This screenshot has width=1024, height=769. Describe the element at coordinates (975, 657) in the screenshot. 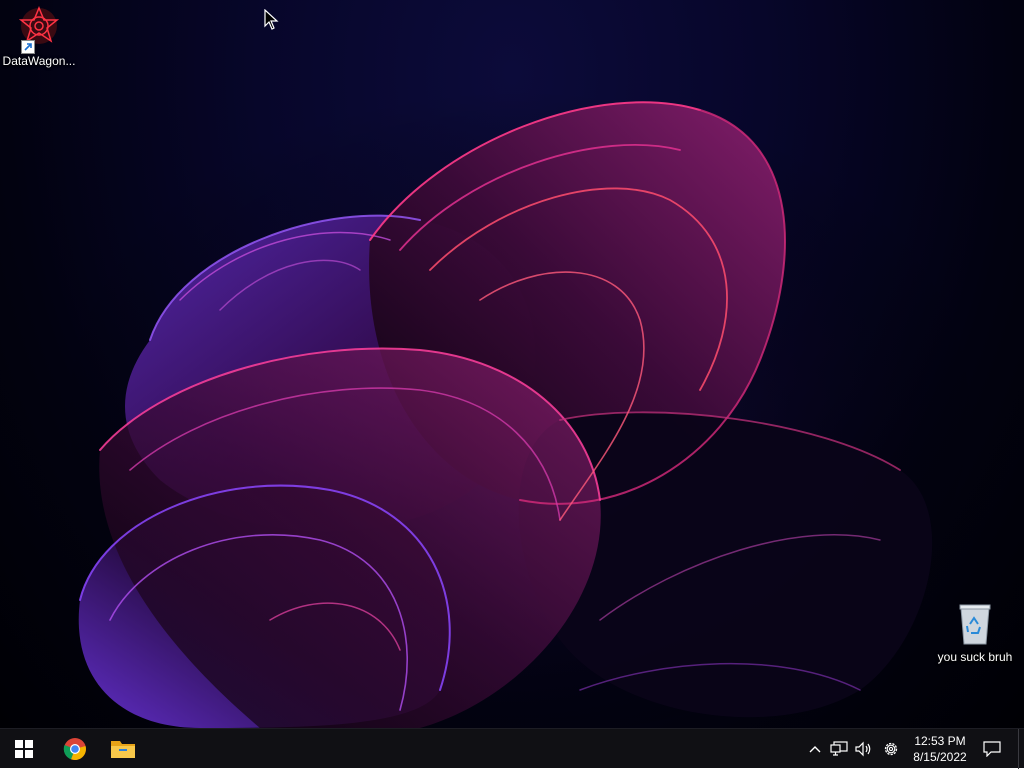

I see `desktop-icon-label: you suck bruh` at that location.